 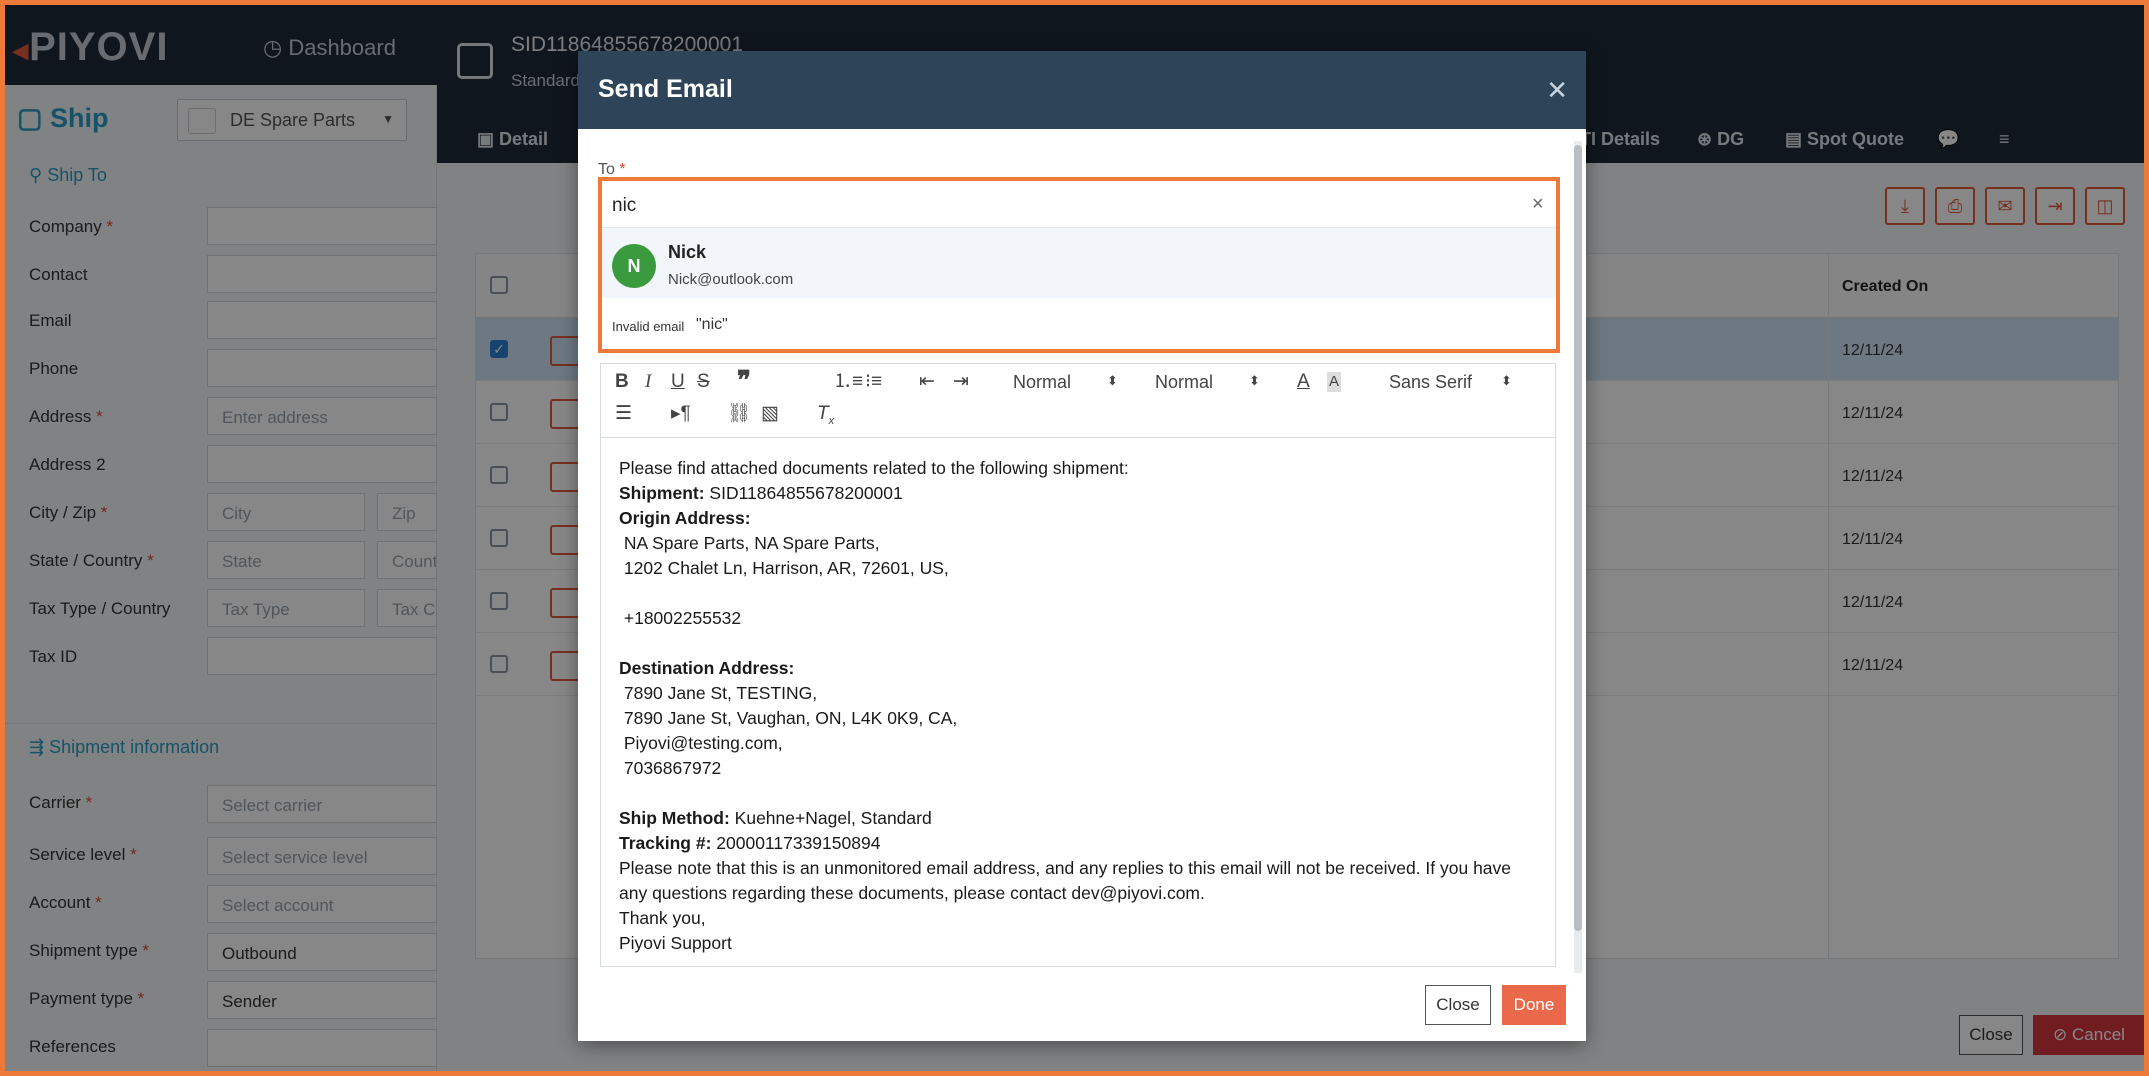 What do you see at coordinates (848, 382) in the screenshot?
I see `ordered-list-icon: ⒈≡` at bounding box center [848, 382].